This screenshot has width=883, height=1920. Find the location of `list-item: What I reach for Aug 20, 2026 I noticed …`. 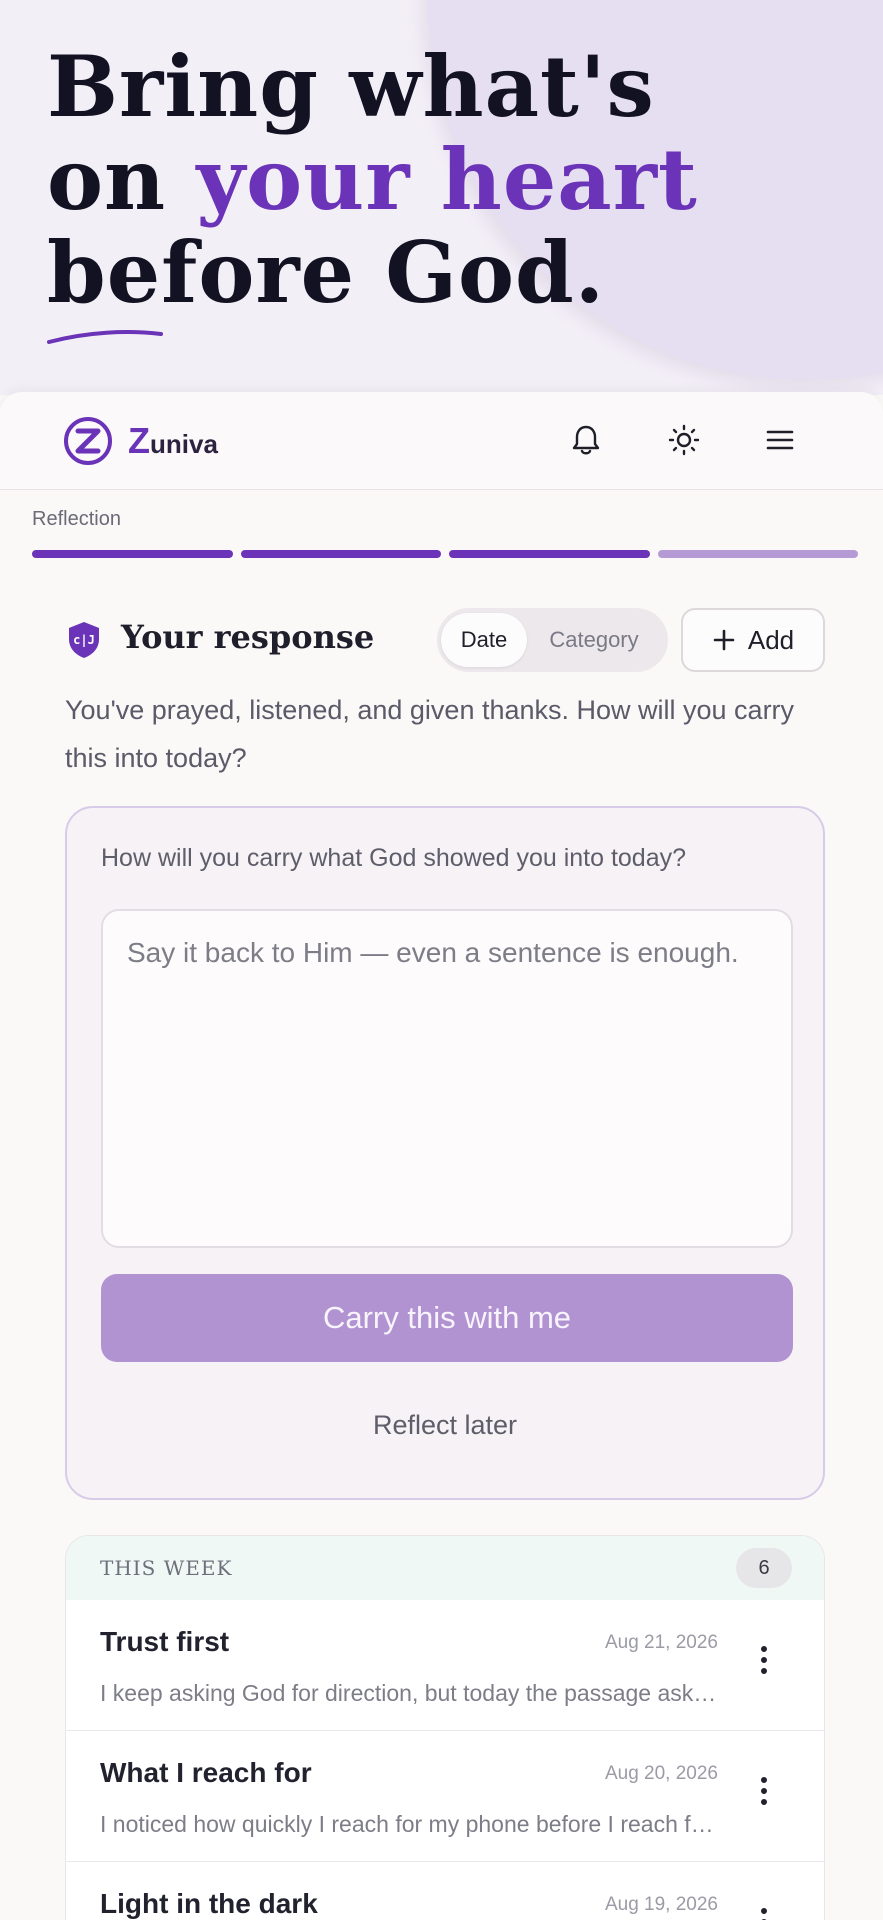

list-item: What I reach for Aug 20, 2026 I noticed … is located at coordinates (445, 1796).